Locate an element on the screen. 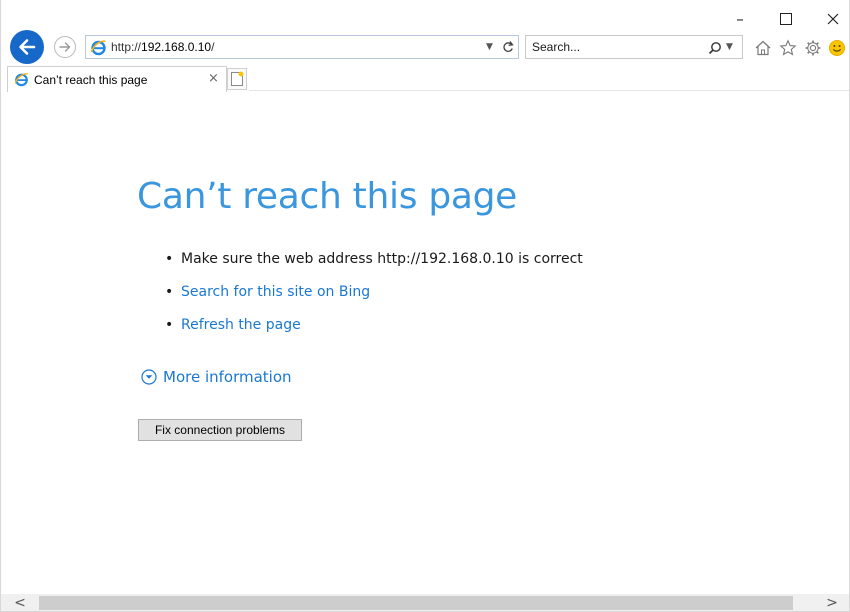  chevron-down-circle-icon is located at coordinates (149, 377).